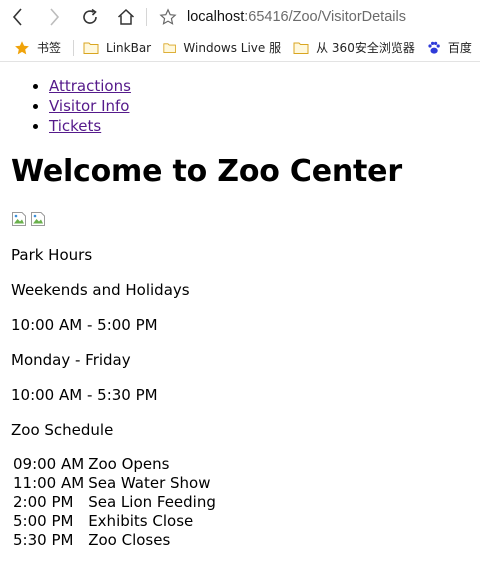  I want to click on table-row: 11:00 AM Sea Water Show, so click(114, 483).